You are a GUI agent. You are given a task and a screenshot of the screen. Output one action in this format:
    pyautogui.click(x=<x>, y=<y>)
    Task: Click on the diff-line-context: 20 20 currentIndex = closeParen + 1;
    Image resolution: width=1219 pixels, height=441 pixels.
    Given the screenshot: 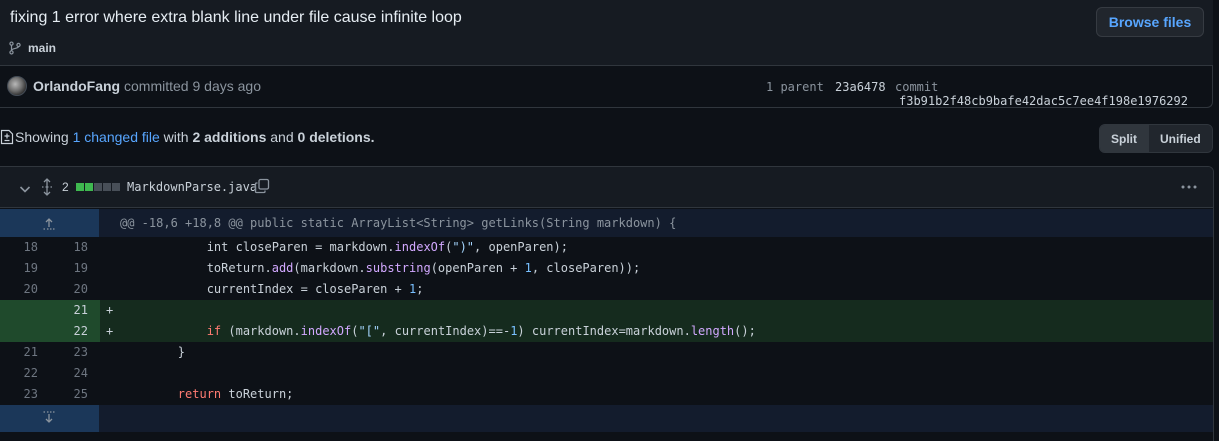 What is the action you would take?
    pyautogui.click(x=606, y=289)
    